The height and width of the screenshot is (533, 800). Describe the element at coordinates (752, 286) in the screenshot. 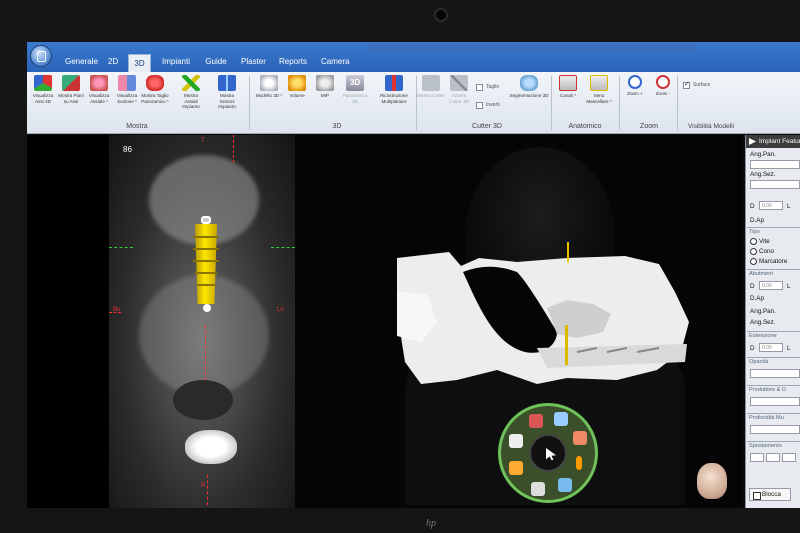

I see `abutment-d-label: D` at that location.